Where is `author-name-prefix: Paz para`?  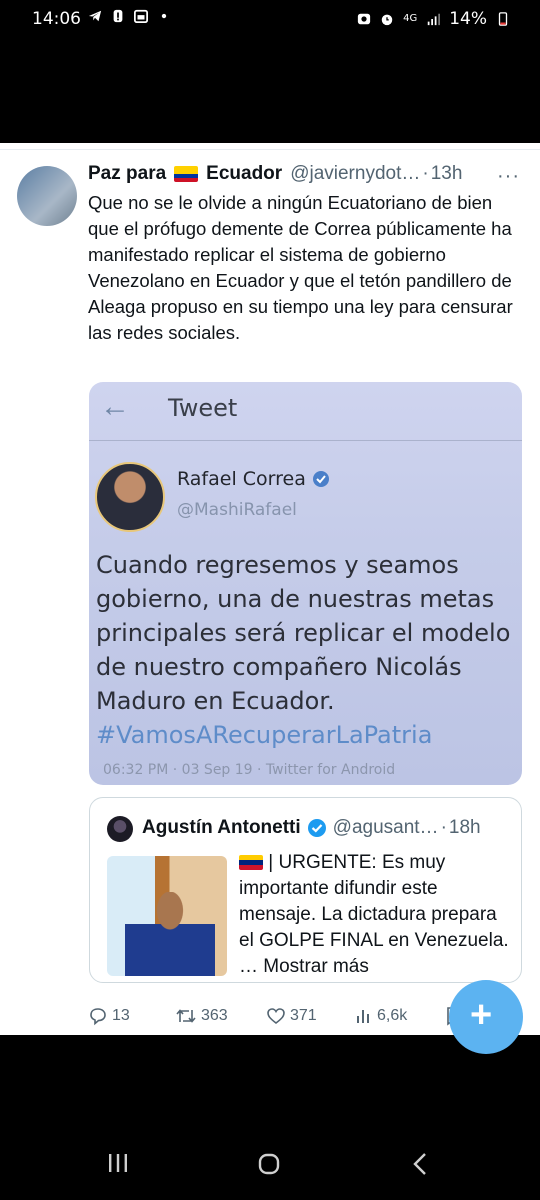
author-name-prefix: Paz para is located at coordinates (127, 174).